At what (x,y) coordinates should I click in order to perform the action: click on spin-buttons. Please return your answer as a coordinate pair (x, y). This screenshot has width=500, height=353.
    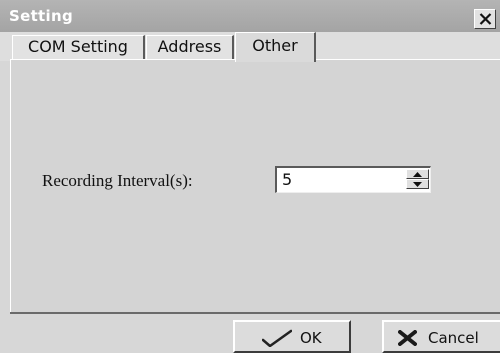
    Looking at the image, I should click on (417, 179).